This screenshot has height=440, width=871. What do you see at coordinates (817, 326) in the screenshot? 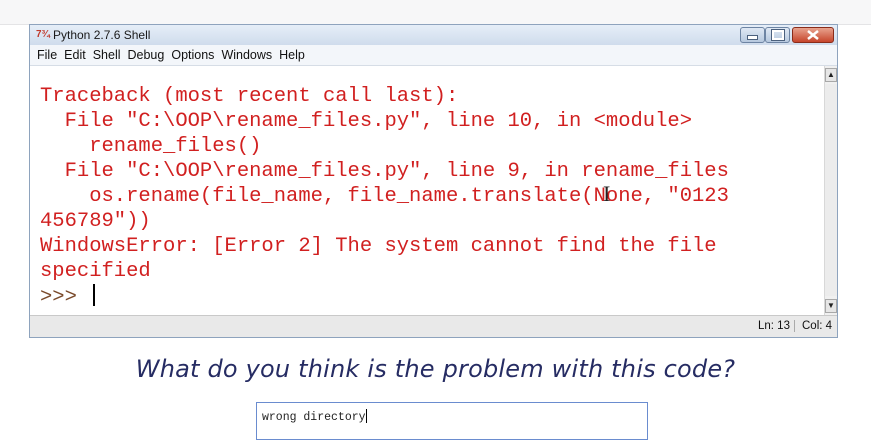
I see `status-column-number: Col: 4` at bounding box center [817, 326].